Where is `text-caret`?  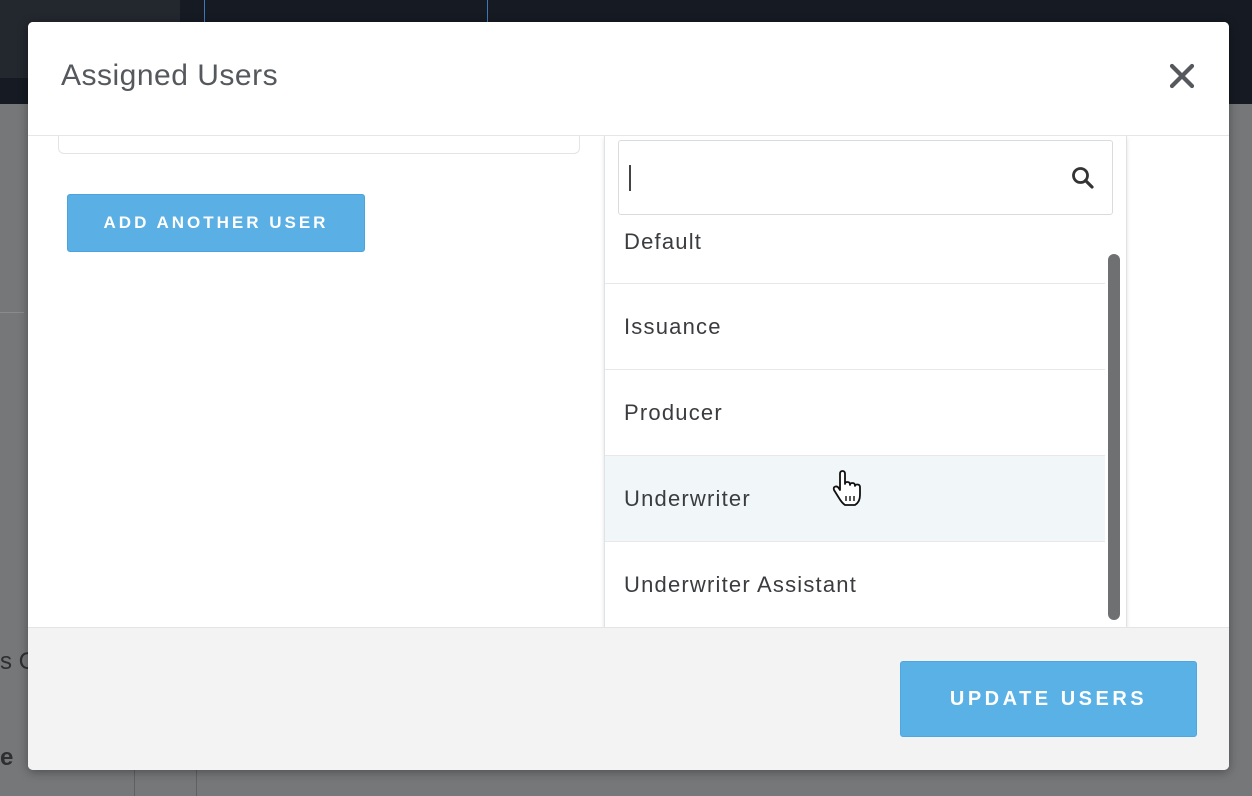 text-caret is located at coordinates (630, 178).